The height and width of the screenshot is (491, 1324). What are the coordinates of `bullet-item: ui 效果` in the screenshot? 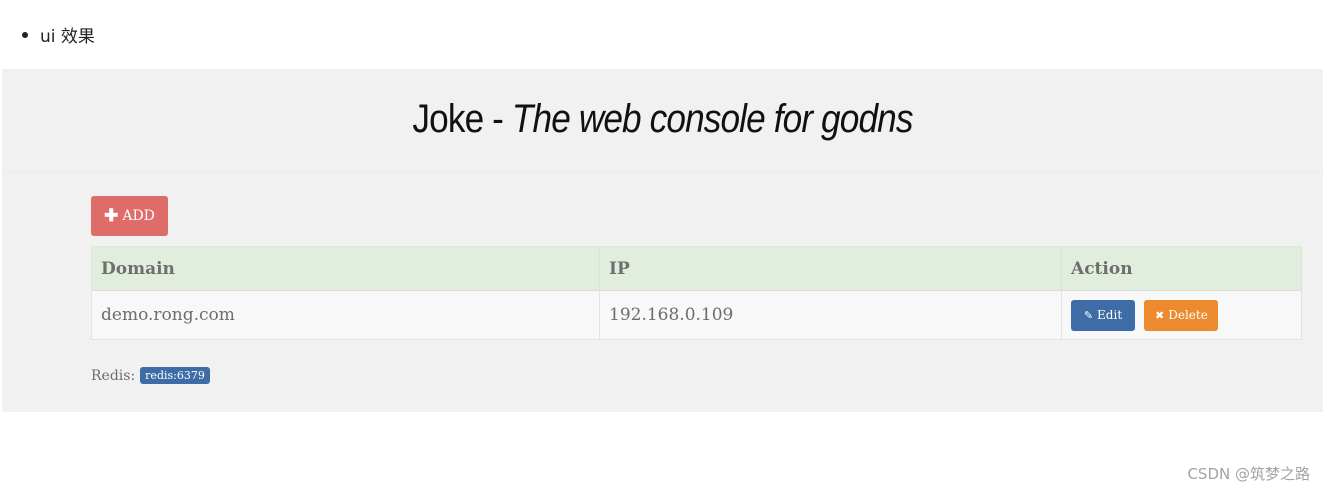 It's located at (58, 34).